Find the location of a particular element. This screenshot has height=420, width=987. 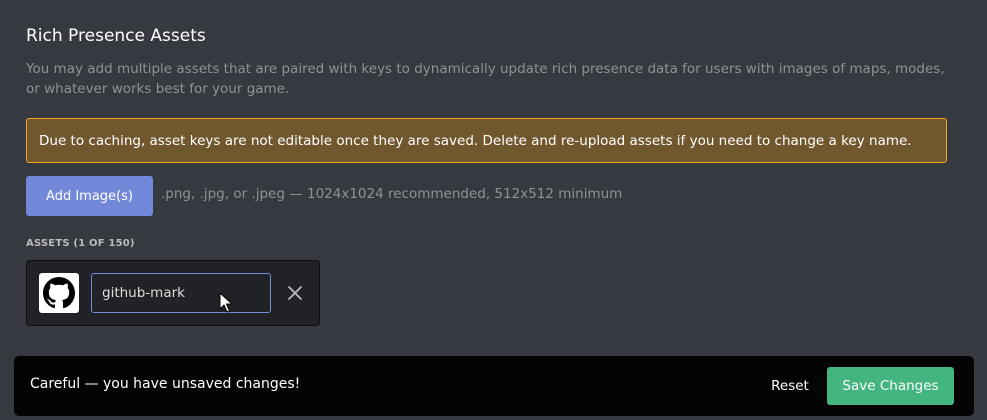

remove-asset-button is located at coordinates (295, 293).